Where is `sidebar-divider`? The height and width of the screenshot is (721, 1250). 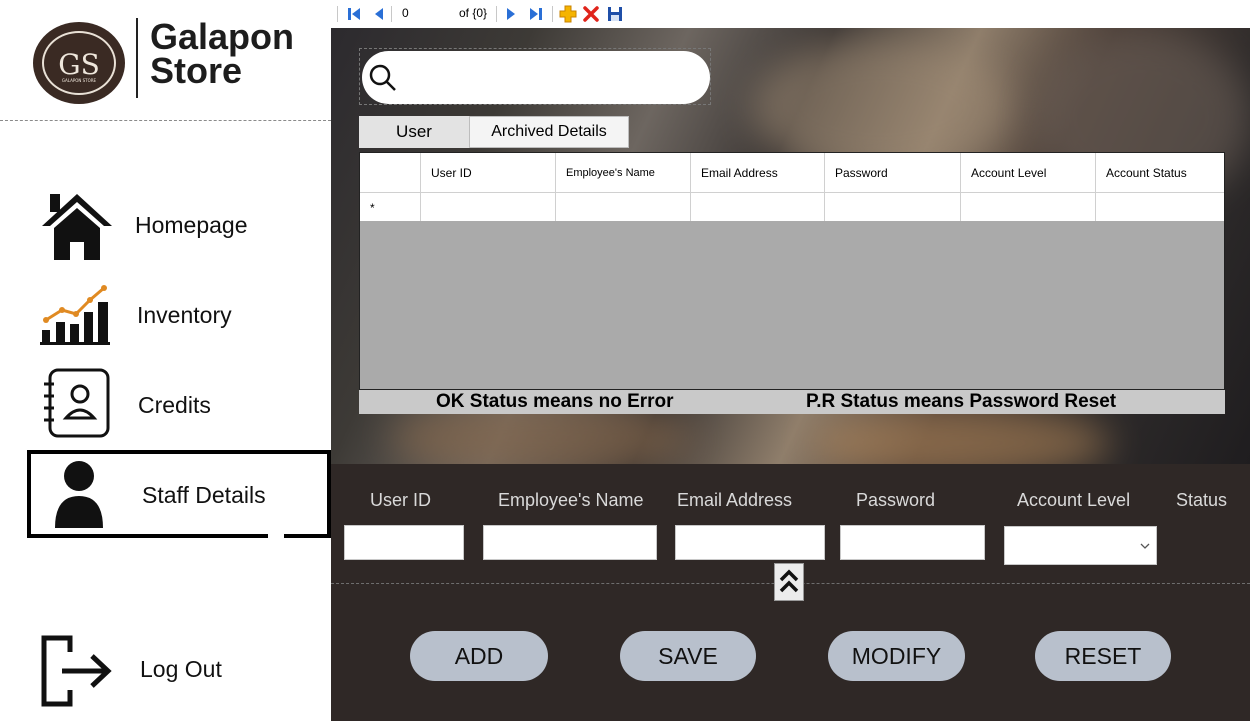
sidebar-divider is located at coordinates (165, 120).